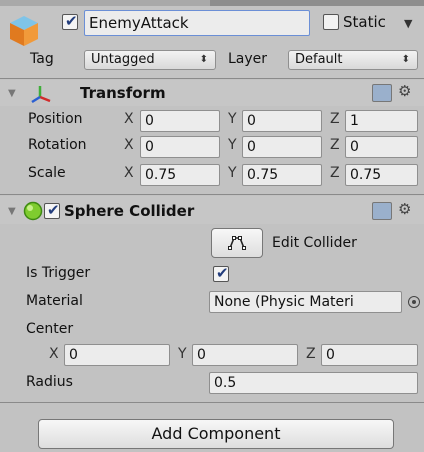  I want to click on center-z-field: 0, so click(369, 355).